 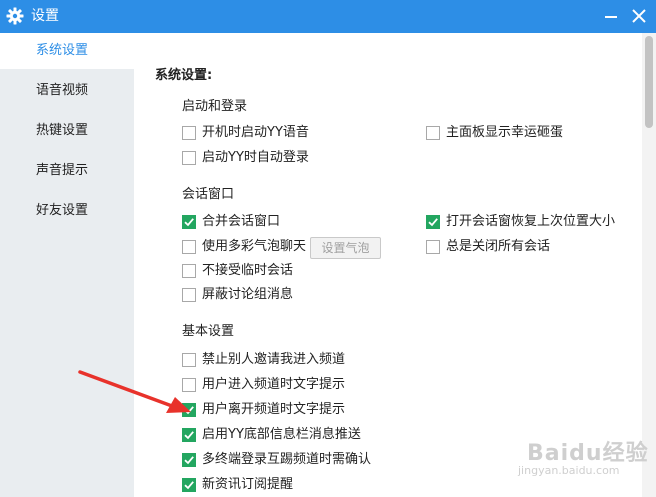 I want to click on sidebar-item-label: 系统设置, so click(x=62, y=50).